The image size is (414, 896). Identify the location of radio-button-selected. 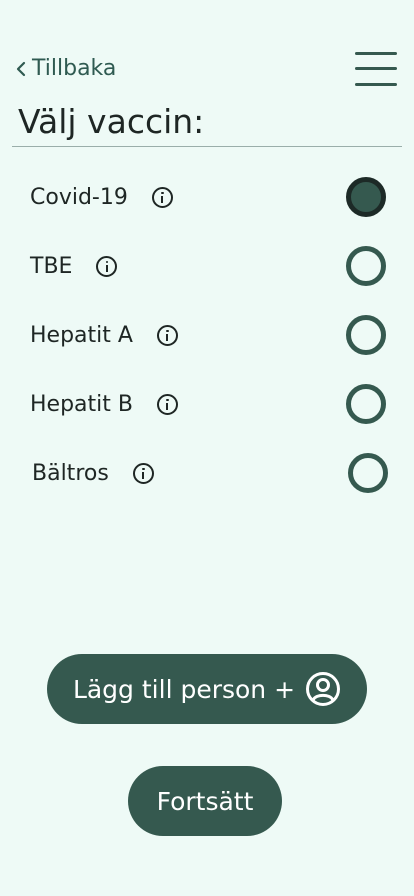
(366, 197).